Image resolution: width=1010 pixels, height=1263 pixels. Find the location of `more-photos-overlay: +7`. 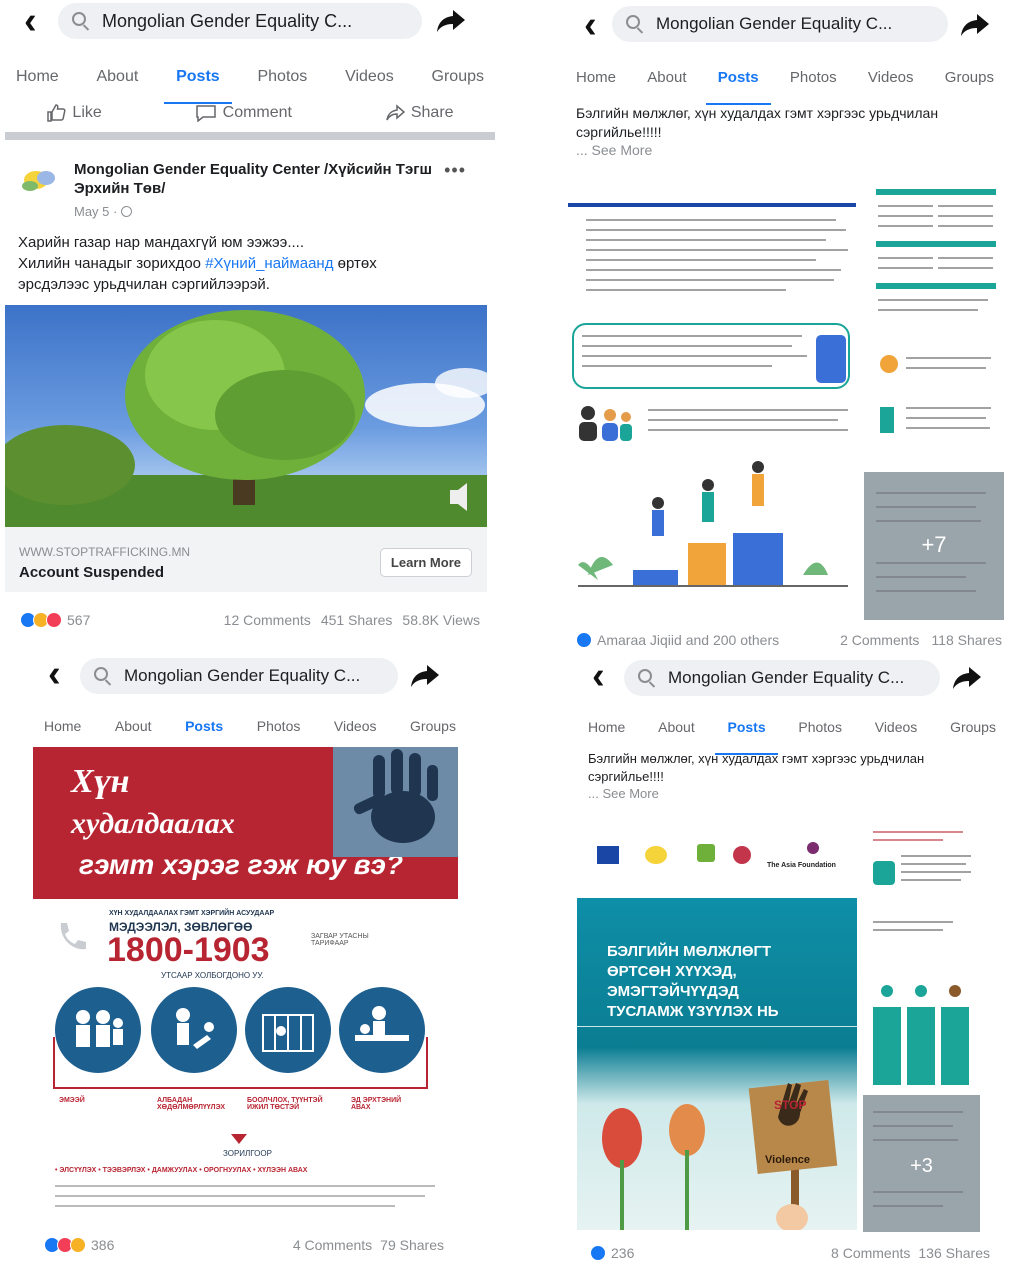

more-photos-overlay: +7 is located at coordinates (934, 546).